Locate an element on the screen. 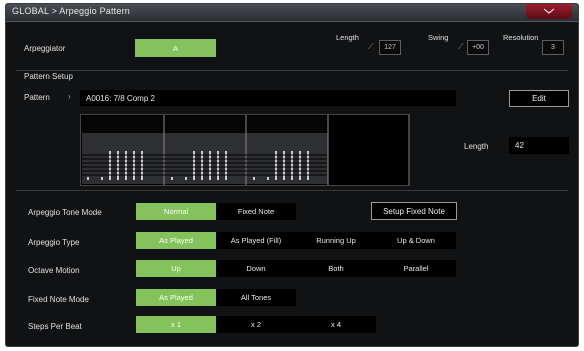 The width and height of the screenshot is (584, 351). arp-type-label: Arpeggio Type is located at coordinates (54, 242).